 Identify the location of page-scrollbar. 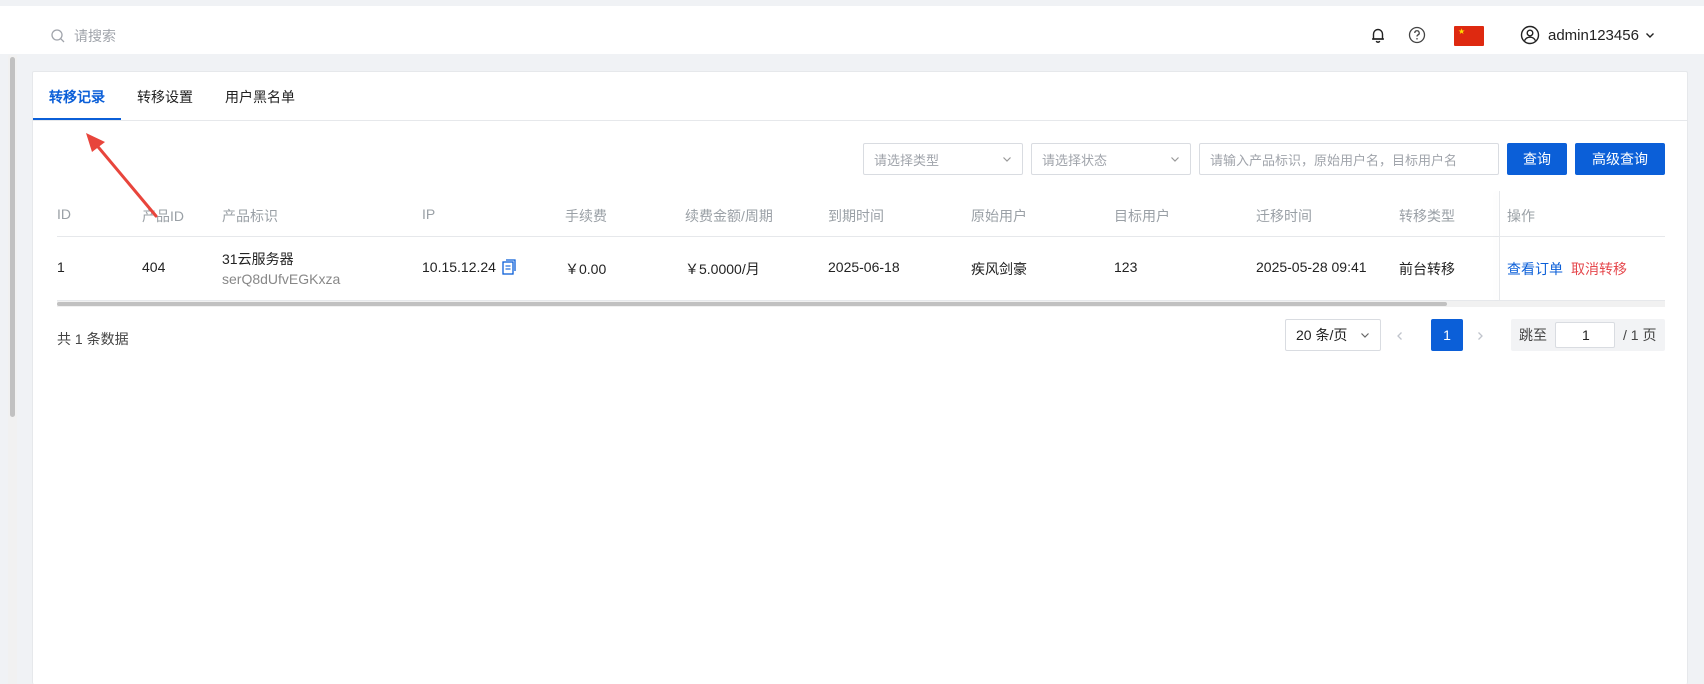
(12, 369).